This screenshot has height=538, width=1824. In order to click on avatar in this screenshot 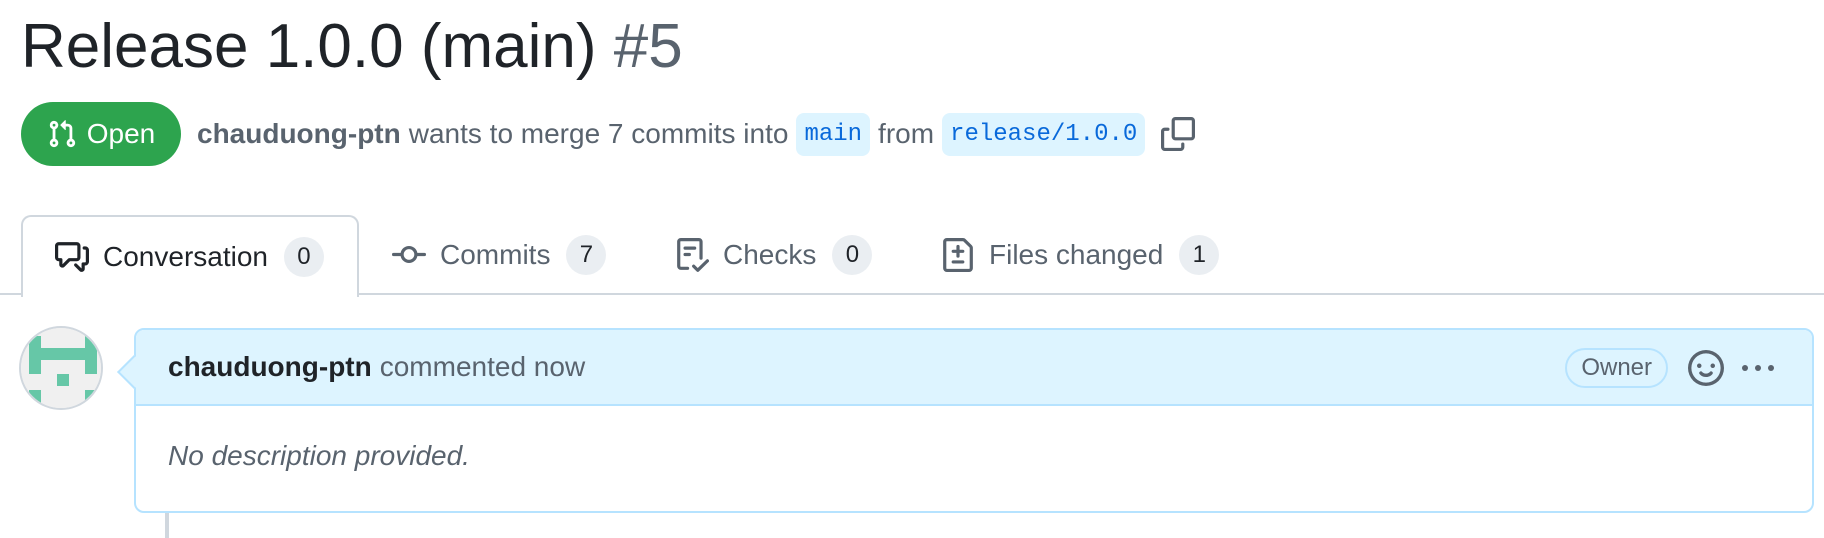, I will do `click(61, 368)`.